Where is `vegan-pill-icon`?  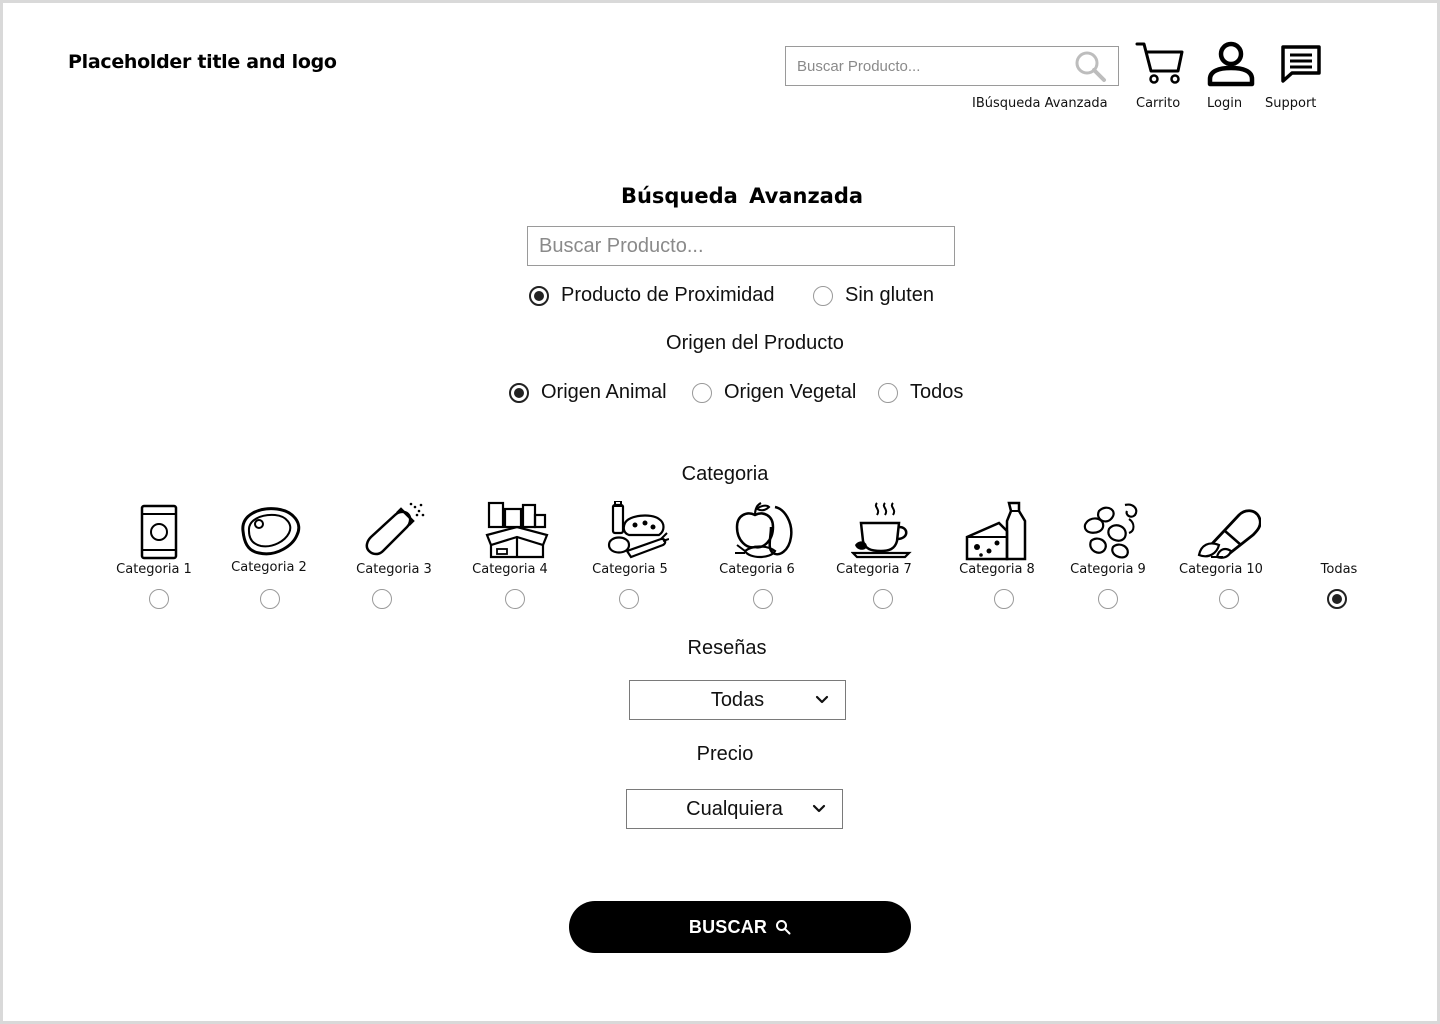 vegan-pill-icon is located at coordinates (1229, 534).